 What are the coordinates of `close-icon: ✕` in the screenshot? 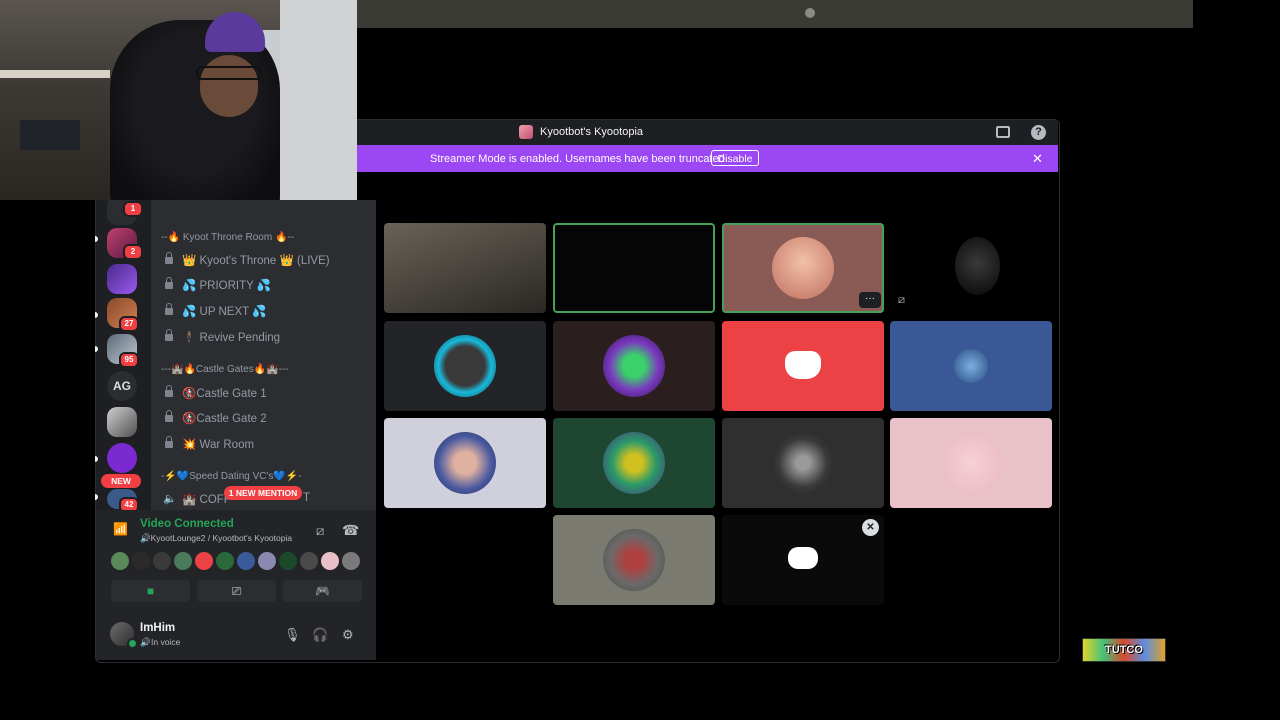 It's located at (870, 527).